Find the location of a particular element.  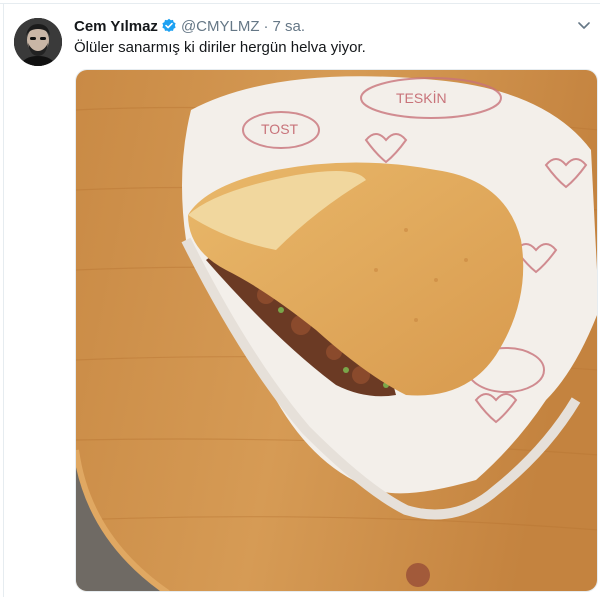

wrapper-print-text-2: TOST is located at coordinates (280, 129).